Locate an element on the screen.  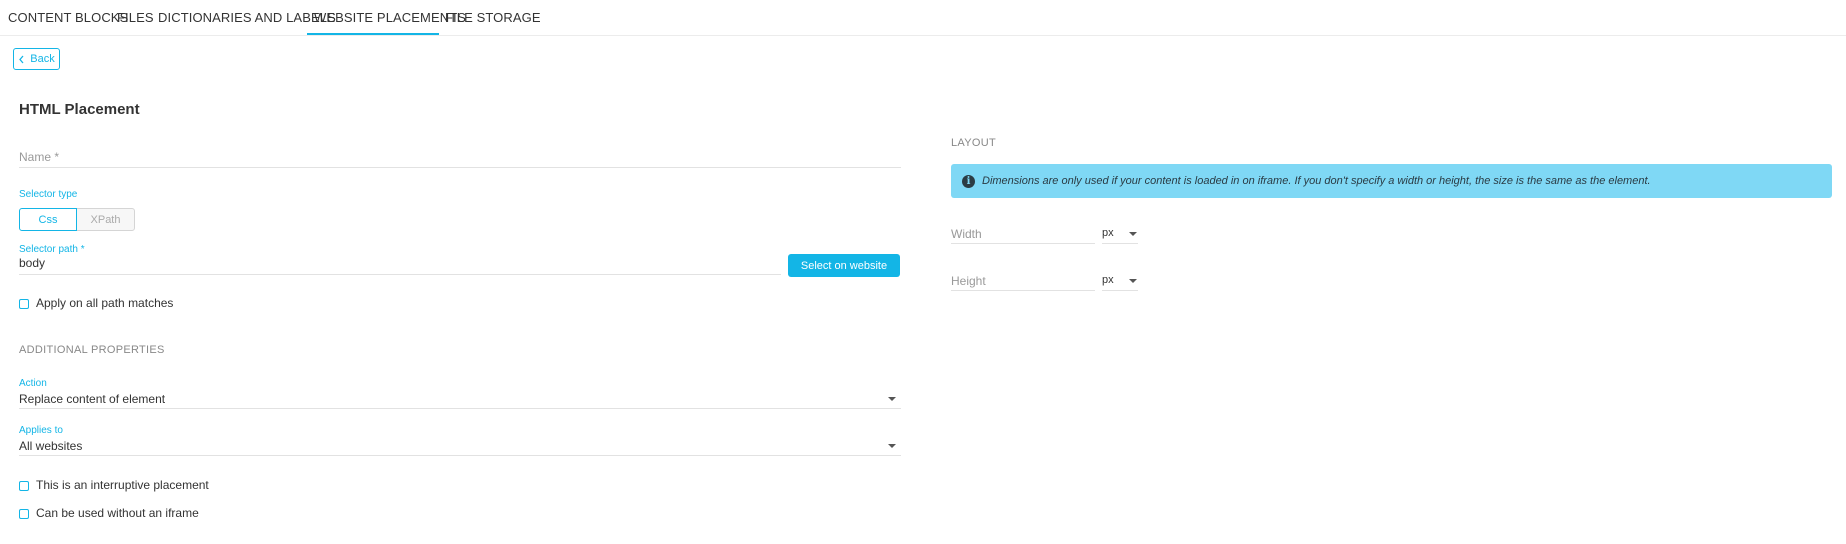
name-label: Name * is located at coordinates (39, 157).